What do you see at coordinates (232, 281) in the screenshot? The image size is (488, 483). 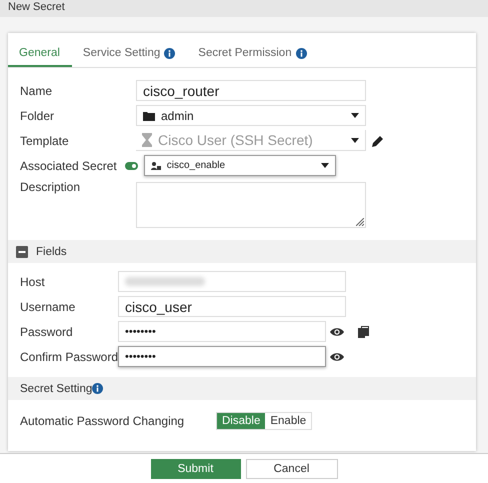 I see `text-input` at bounding box center [232, 281].